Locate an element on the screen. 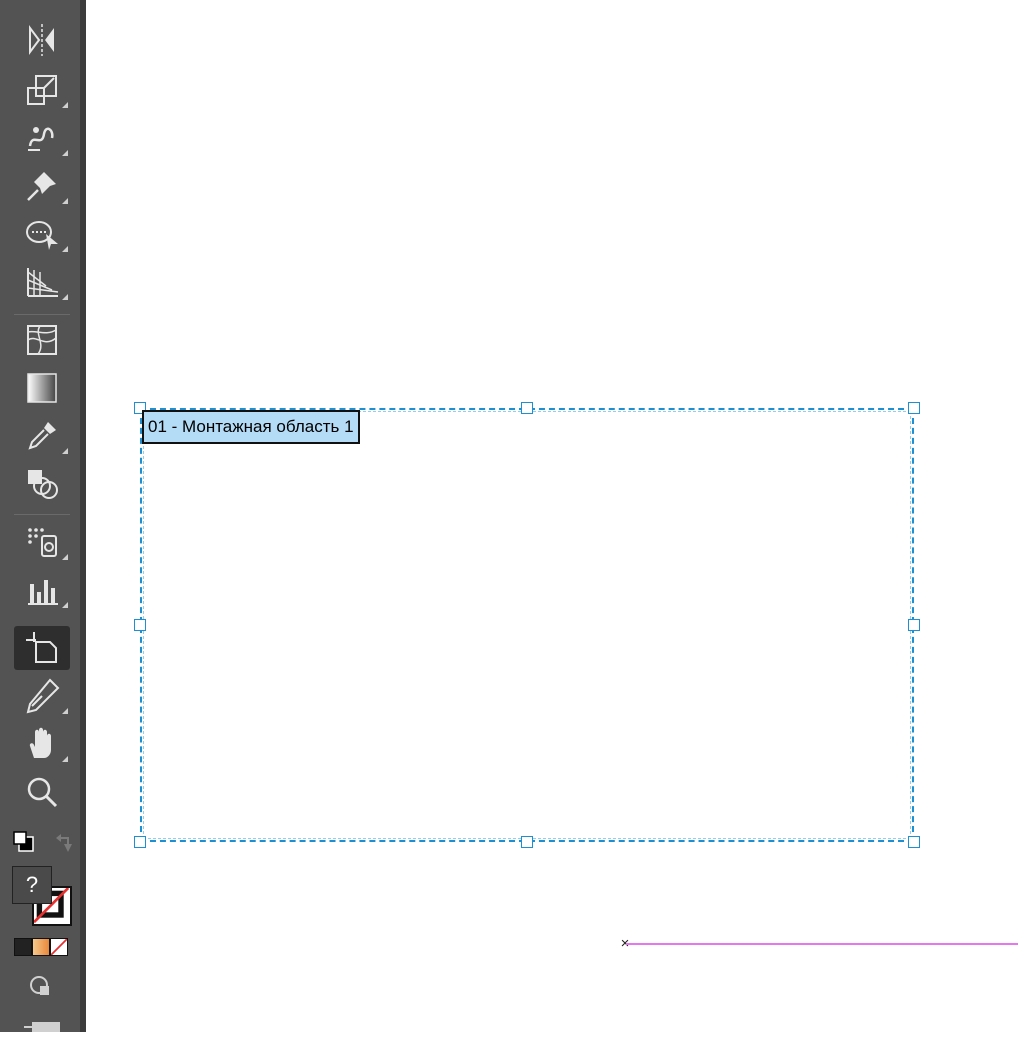 The height and width of the screenshot is (1037, 1018). column-graph-tool is located at coordinates (42, 590).